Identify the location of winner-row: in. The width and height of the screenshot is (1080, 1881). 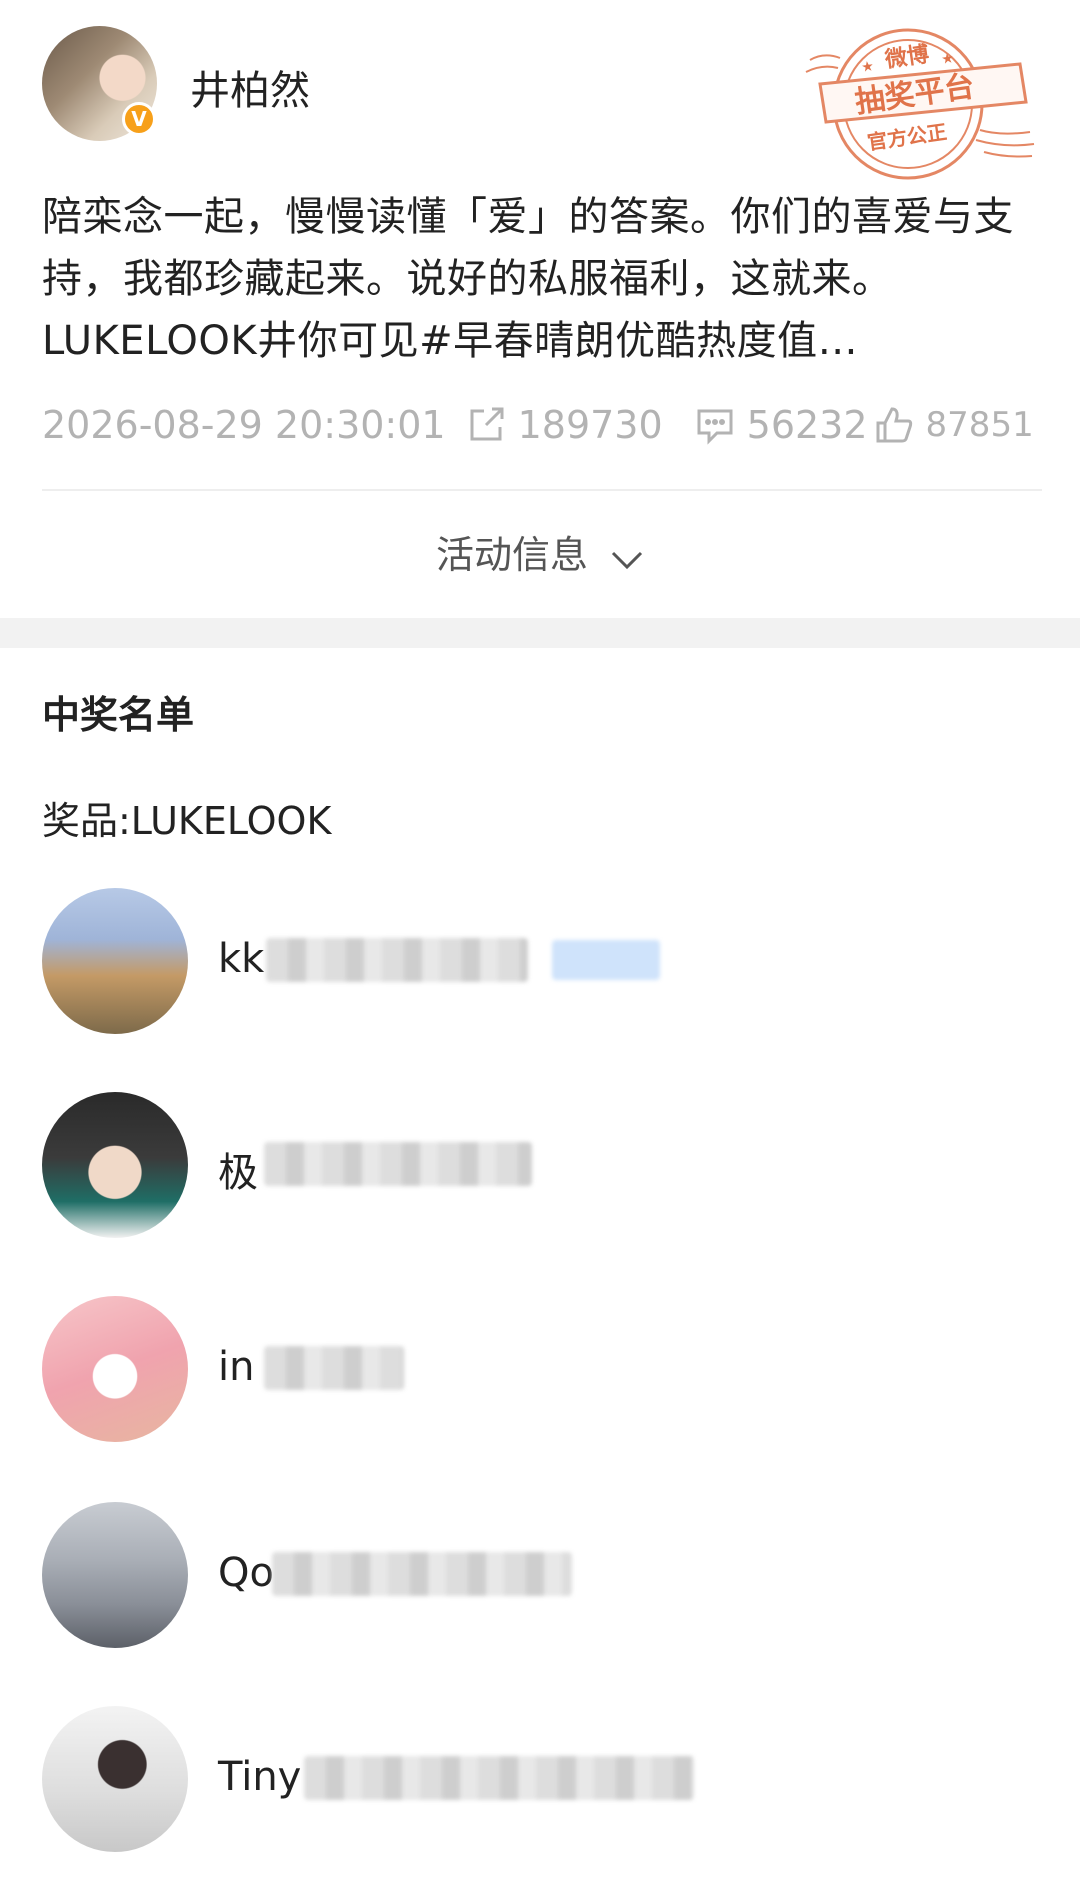
(542, 1369).